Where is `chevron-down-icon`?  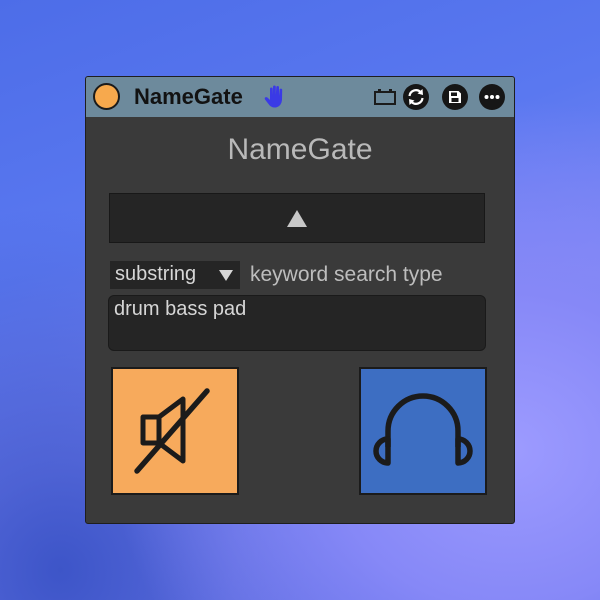
chevron-down-icon is located at coordinates (226, 275).